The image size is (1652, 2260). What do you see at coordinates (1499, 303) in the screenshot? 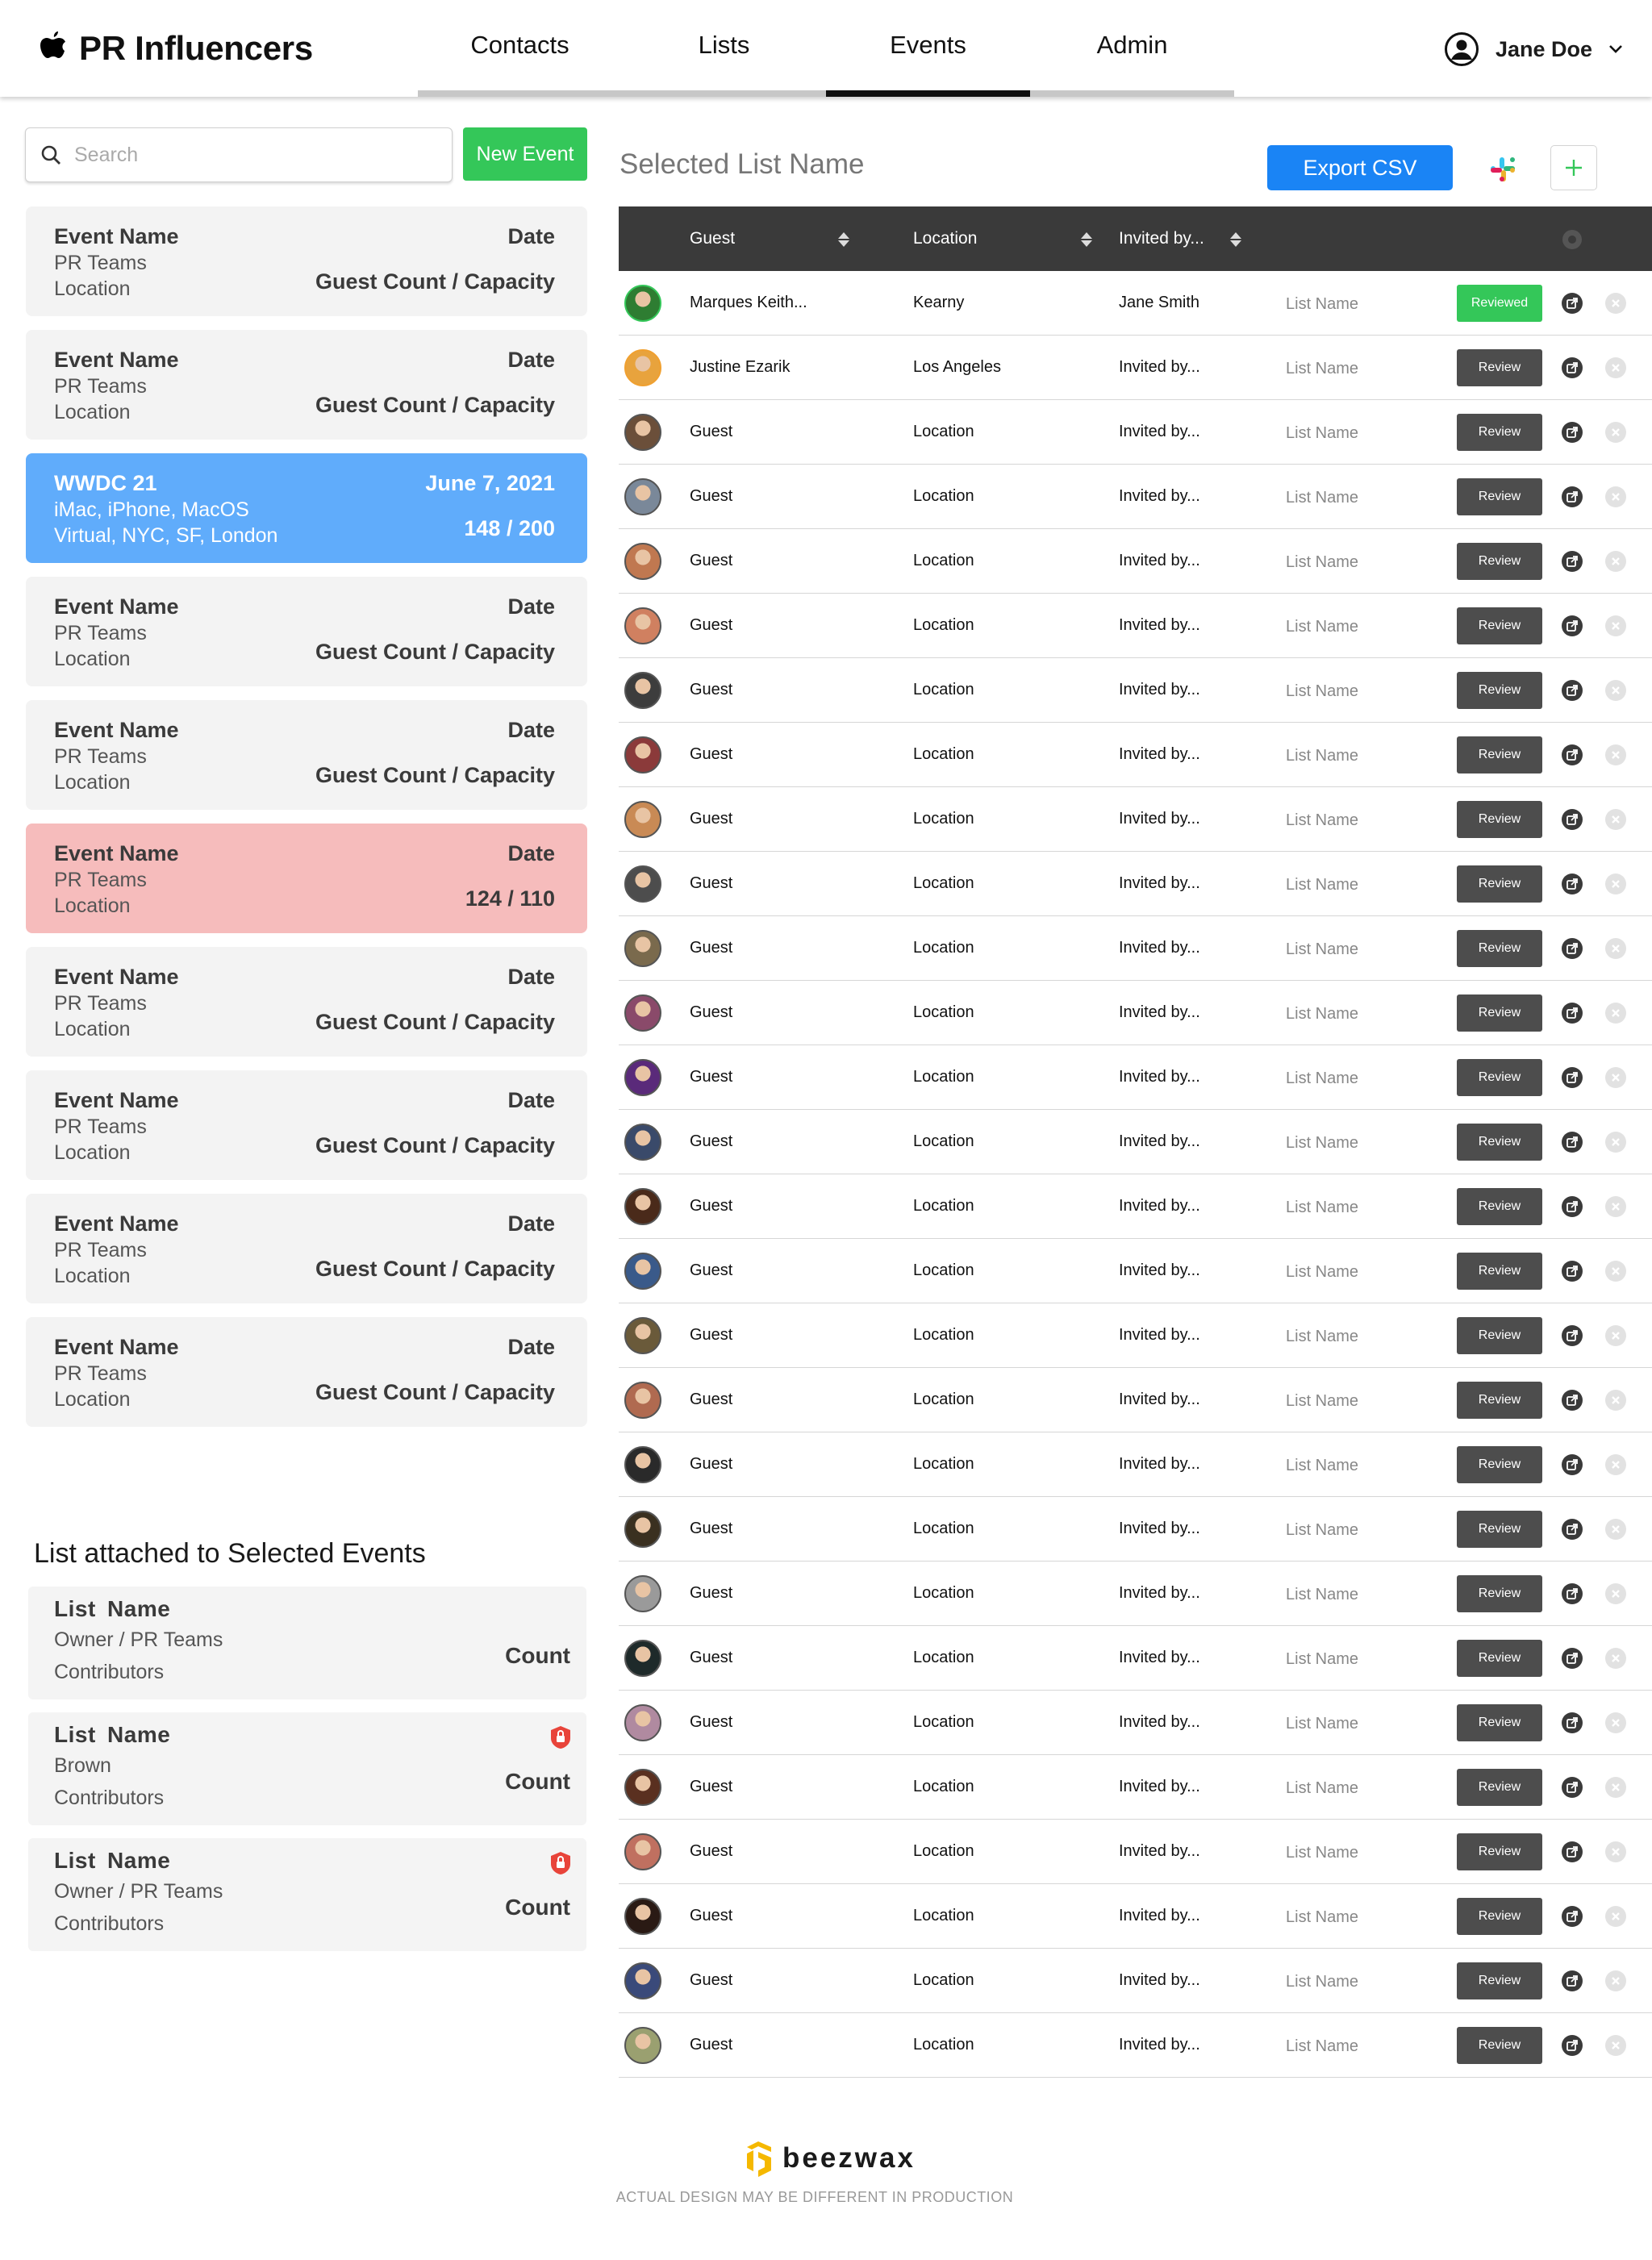
I see `reviewed-button: Reviewed` at bounding box center [1499, 303].